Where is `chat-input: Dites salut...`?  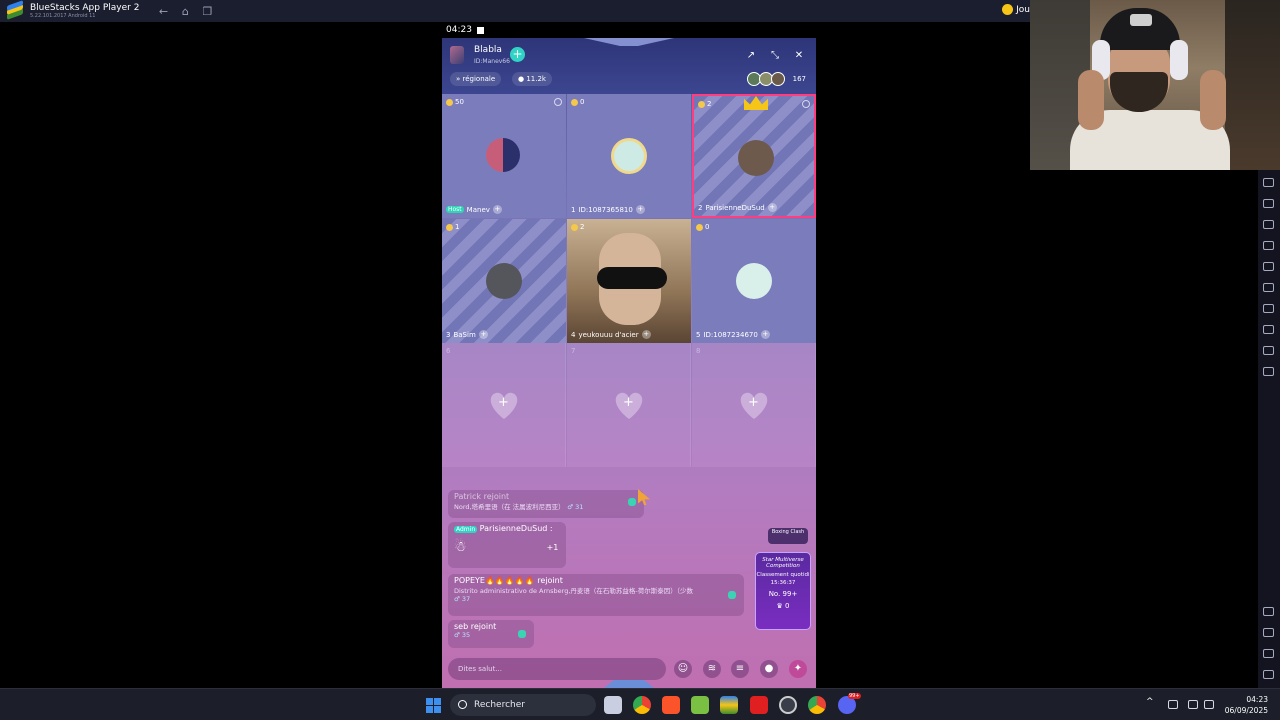 chat-input: Dites salut... is located at coordinates (557, 669).